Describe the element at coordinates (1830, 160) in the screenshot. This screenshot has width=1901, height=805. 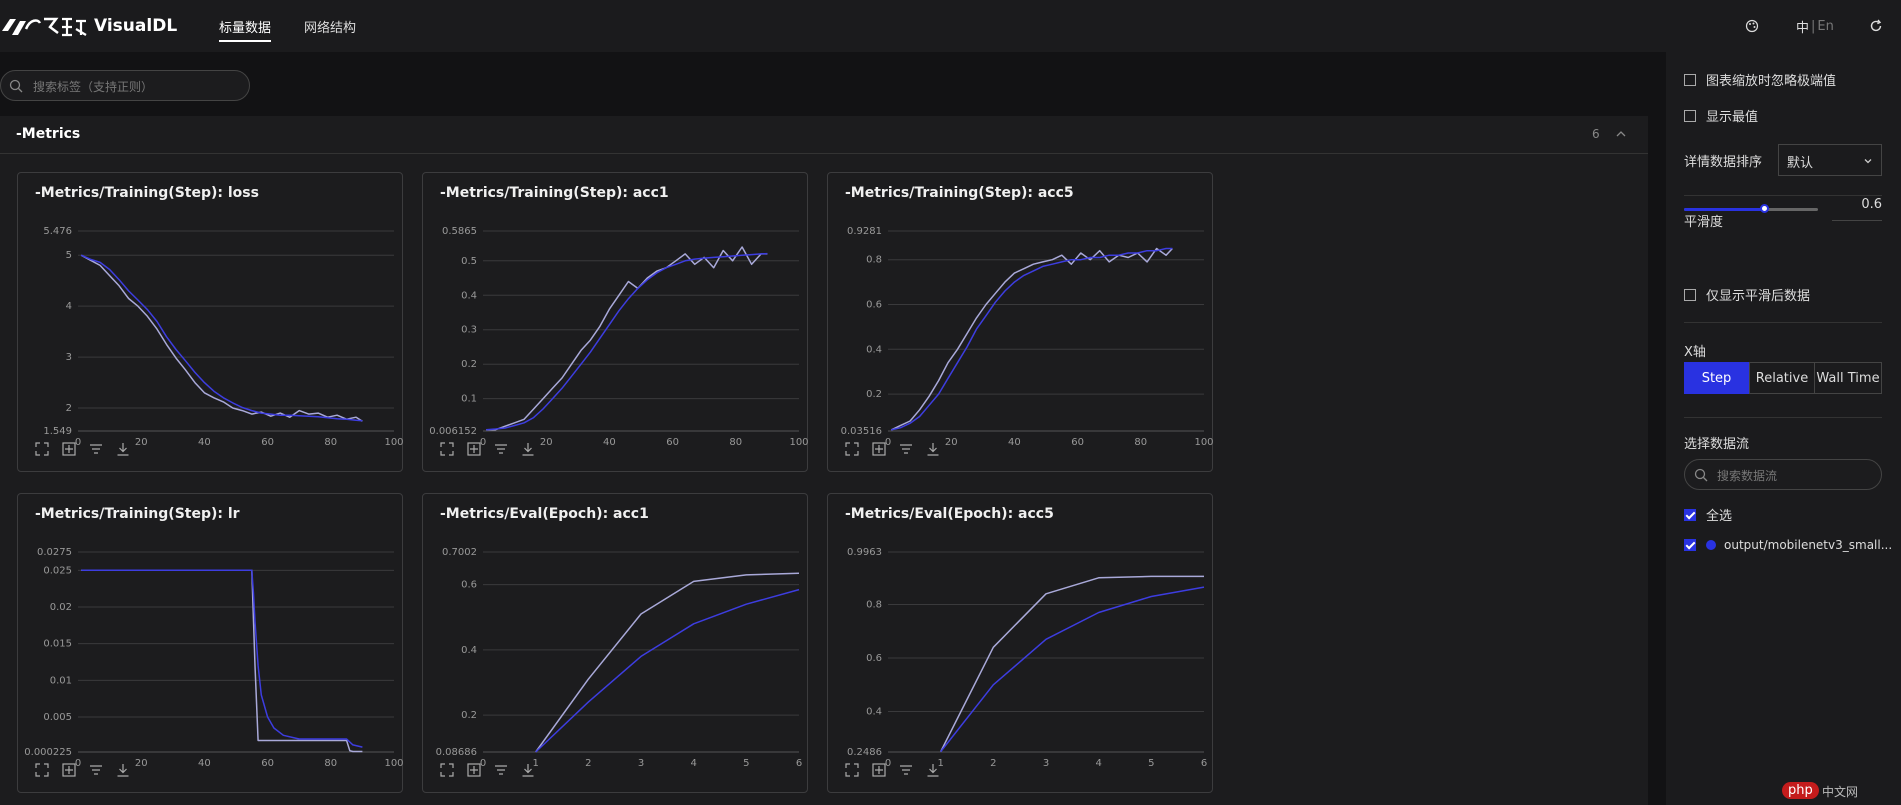
I see `sort-select: 默认` at that location.